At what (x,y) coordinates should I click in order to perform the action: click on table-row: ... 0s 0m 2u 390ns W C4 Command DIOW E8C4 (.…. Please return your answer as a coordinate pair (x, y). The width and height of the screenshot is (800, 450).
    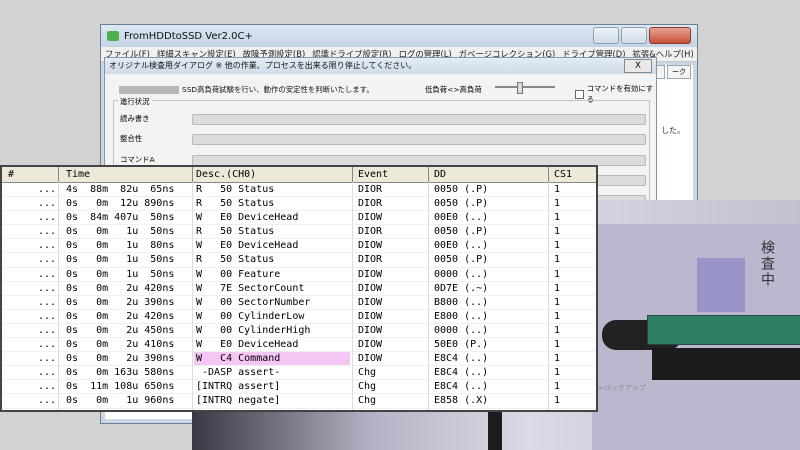
    Looking at the image, I should click on (299, 359).